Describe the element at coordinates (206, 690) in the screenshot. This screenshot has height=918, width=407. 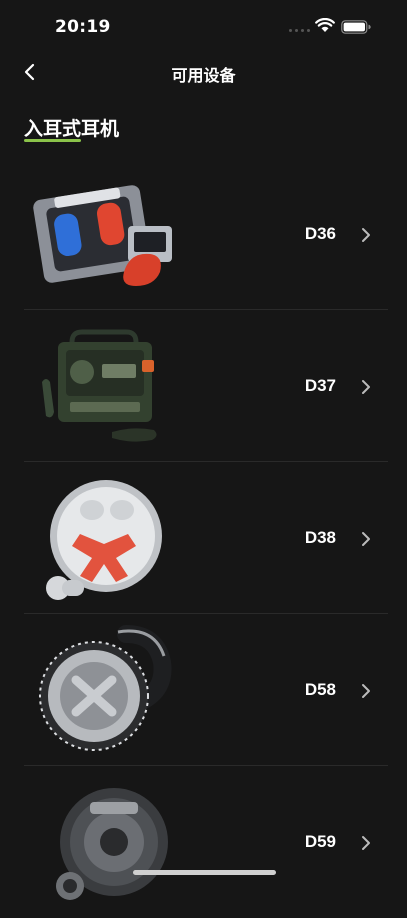
I see `device-item-d58: D58` at that location.